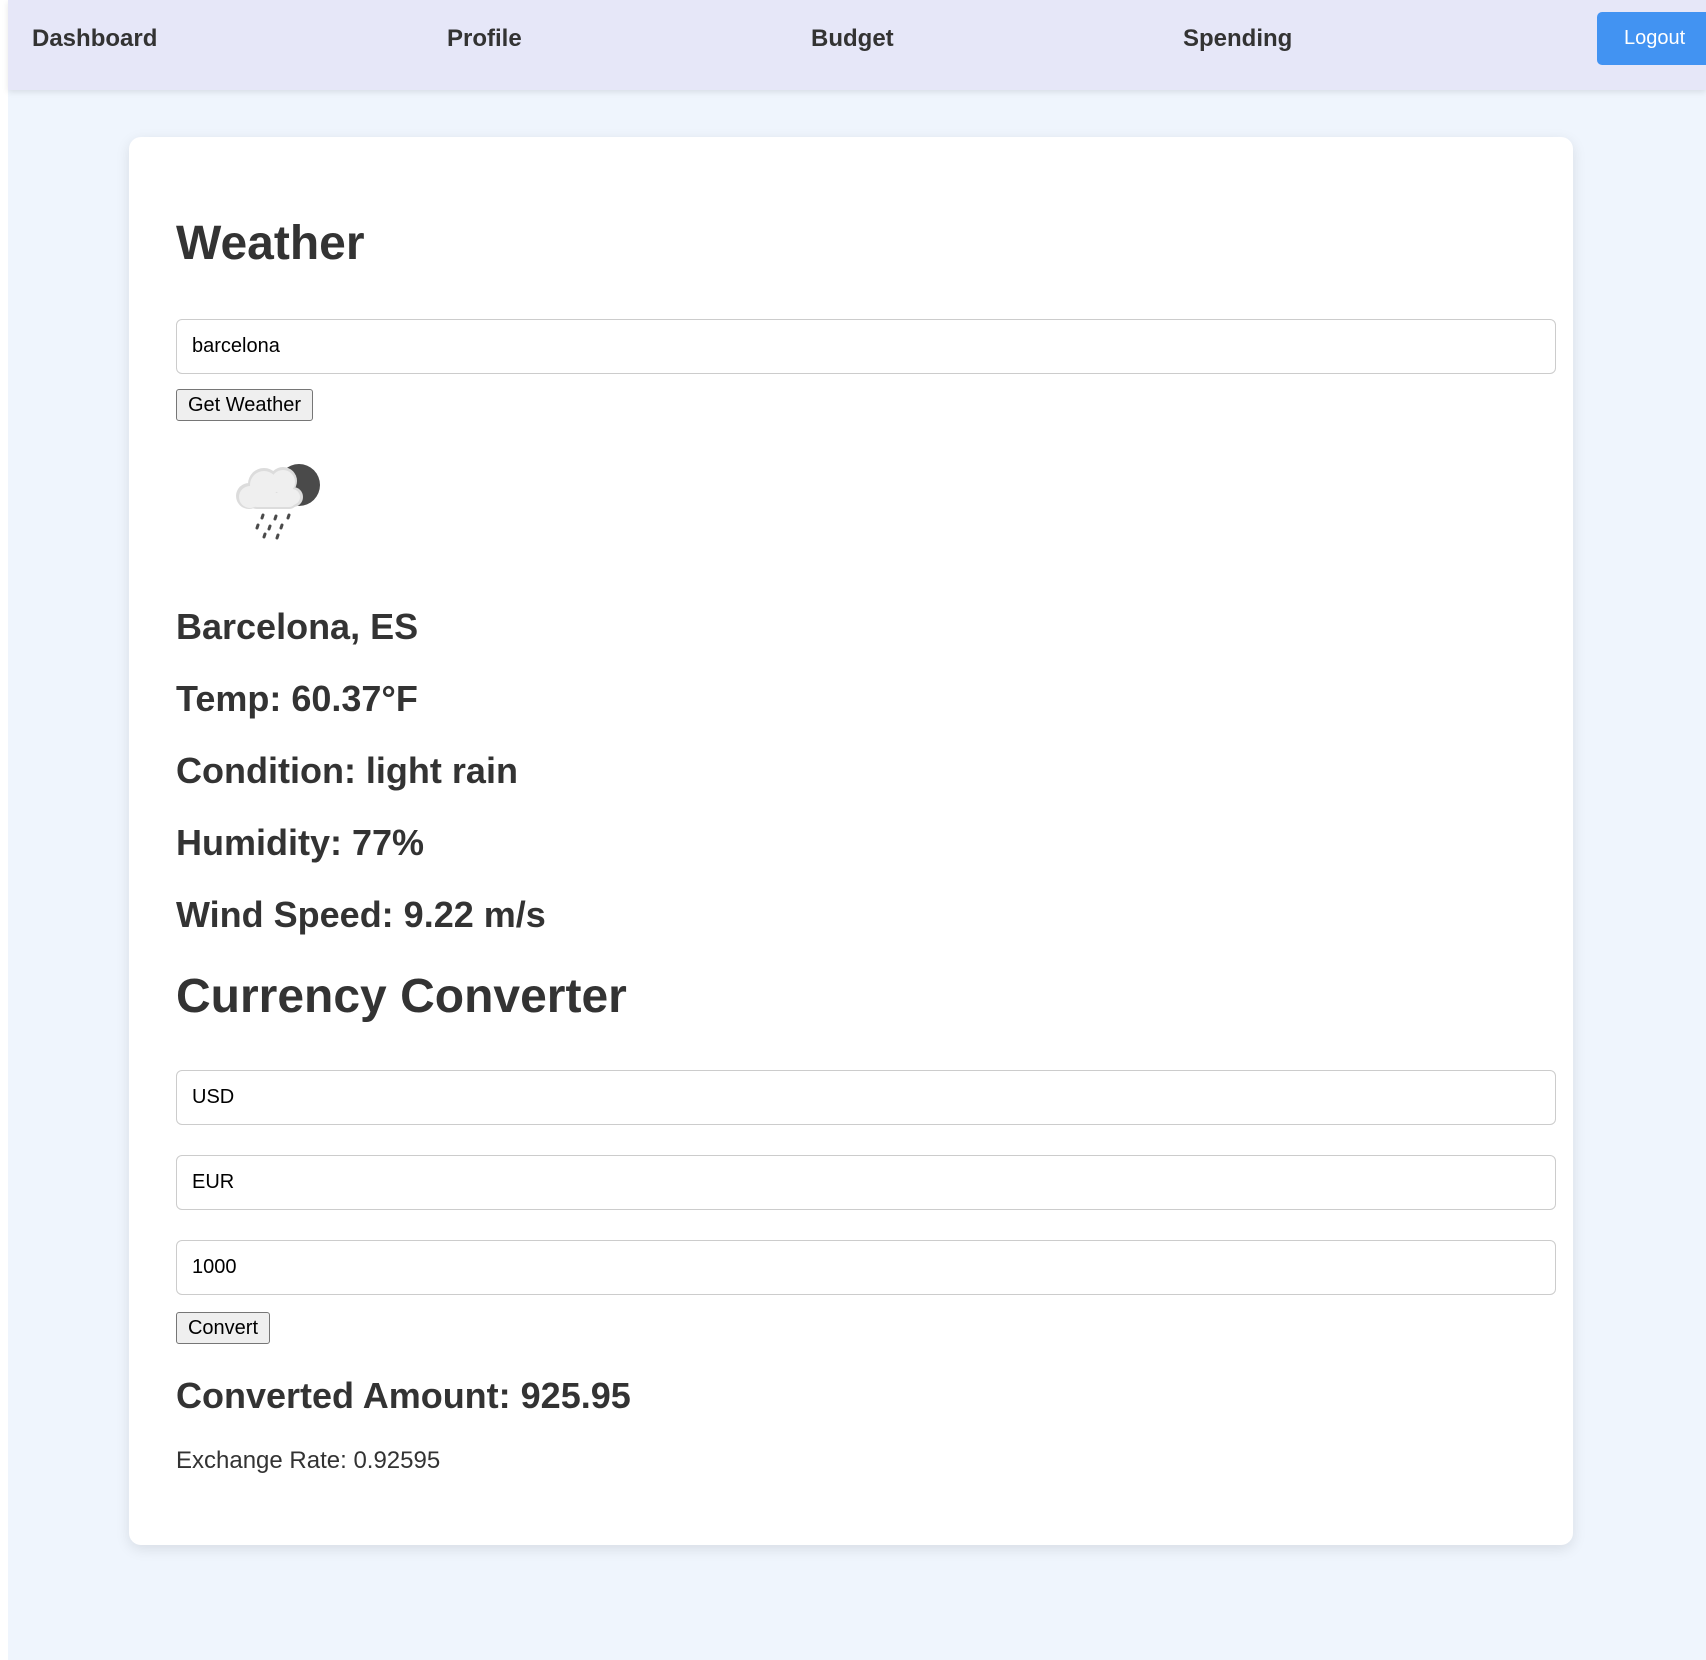 Image resolution: width=1706 pixels, height=1660 pixels. I want to click on rain-cloud-moon-icon, so click(271, 502).